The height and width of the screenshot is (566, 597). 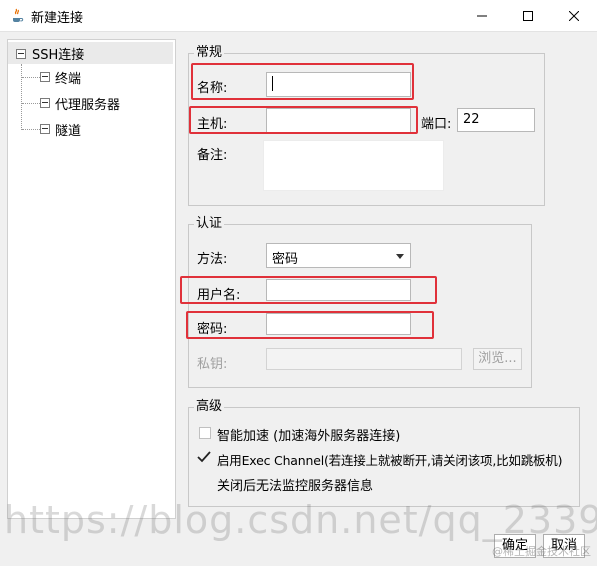 What do you see at coordinates (90, 53) in the screenshot?
I see `tree-node-ssh: SSH连接` at bounding box center [90, 53].